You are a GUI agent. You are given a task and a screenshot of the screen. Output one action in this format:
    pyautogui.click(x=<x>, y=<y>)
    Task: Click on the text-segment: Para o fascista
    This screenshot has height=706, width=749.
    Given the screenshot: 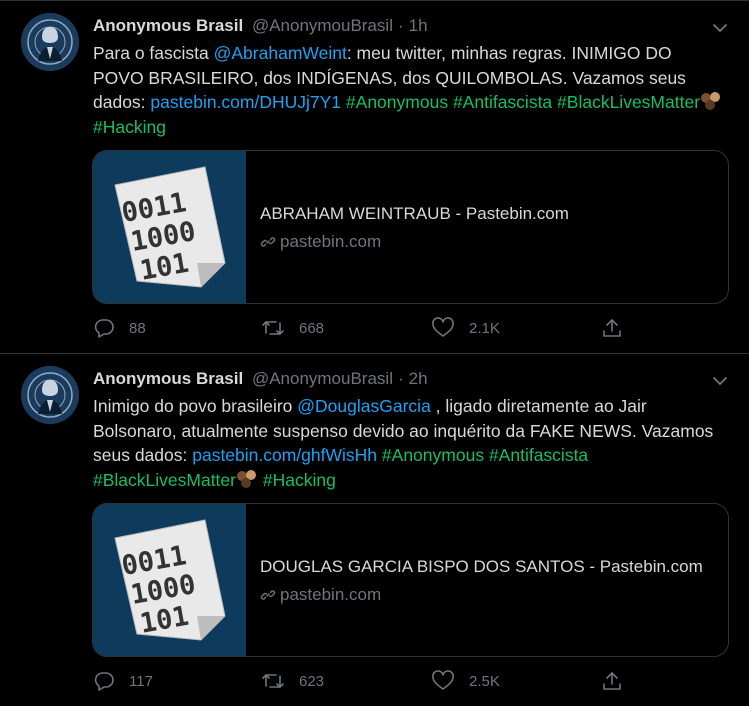 What is the action you would take?
    pyautogui.click(x=153, y=53)
    